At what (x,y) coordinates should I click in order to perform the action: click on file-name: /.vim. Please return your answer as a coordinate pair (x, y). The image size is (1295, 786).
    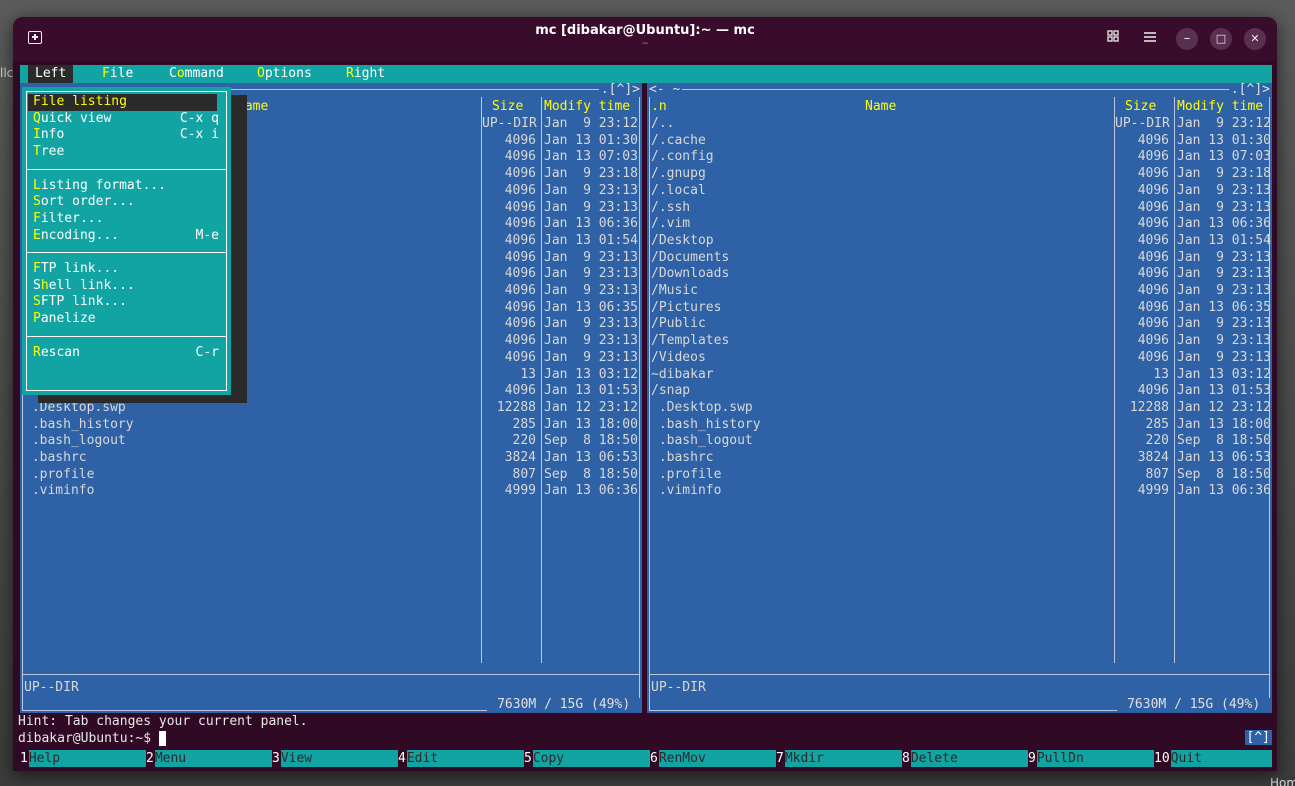
    Looking at the image, I should click on (671, 224).